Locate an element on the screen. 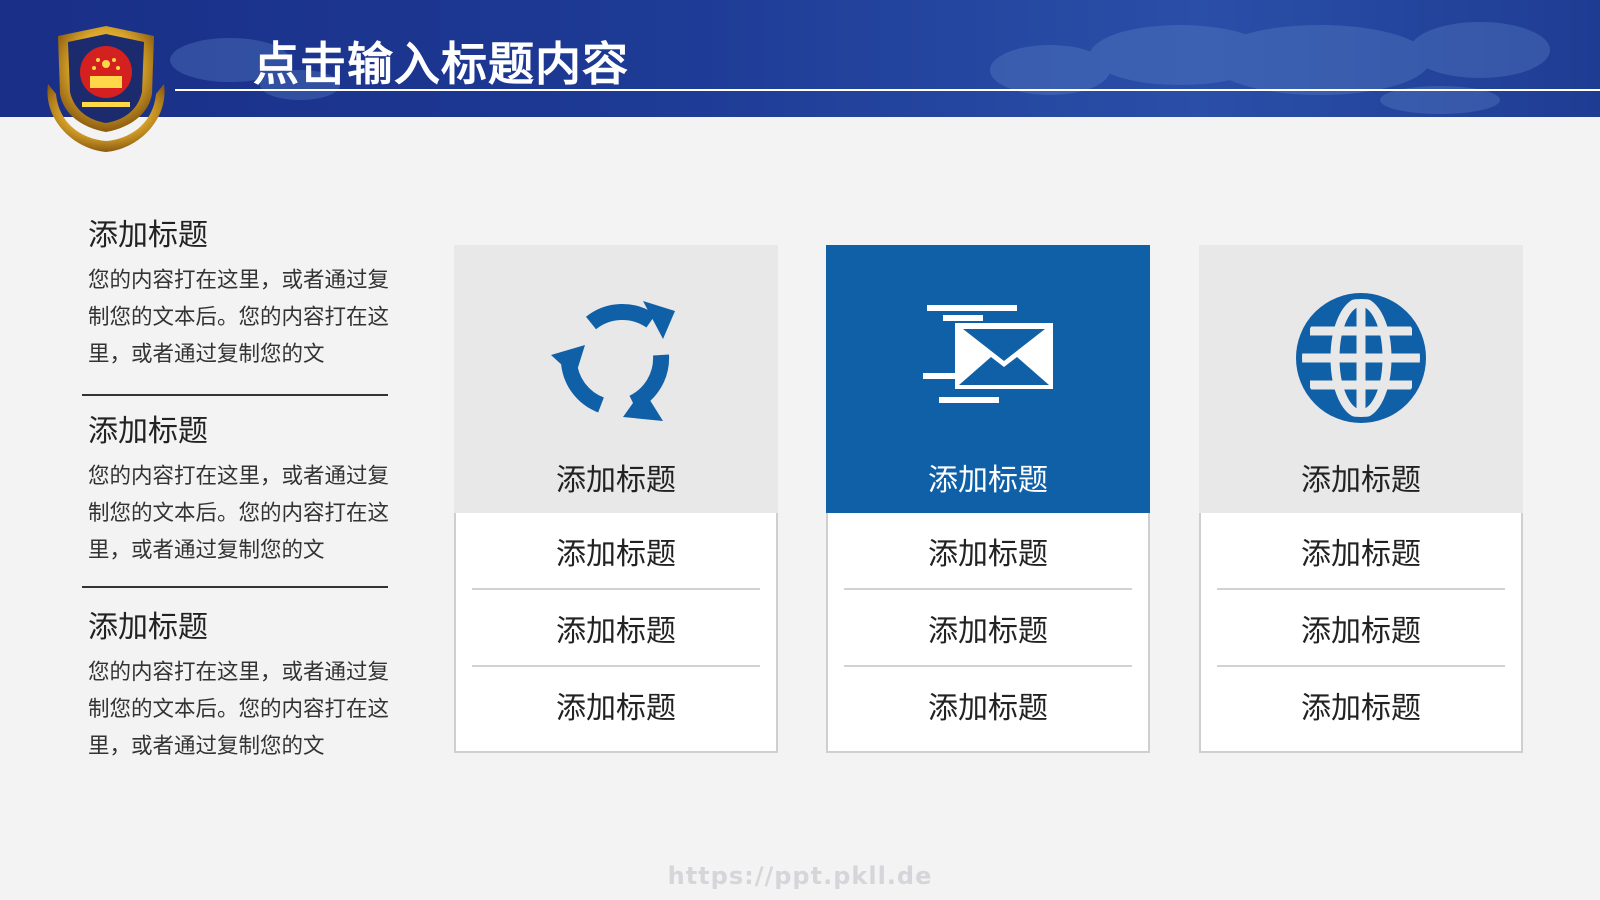 The image size is (1600, 900). feature-card-mail: 添加标题 添加标题 添加标题 添加标题 is located at coordinates (988, 499).